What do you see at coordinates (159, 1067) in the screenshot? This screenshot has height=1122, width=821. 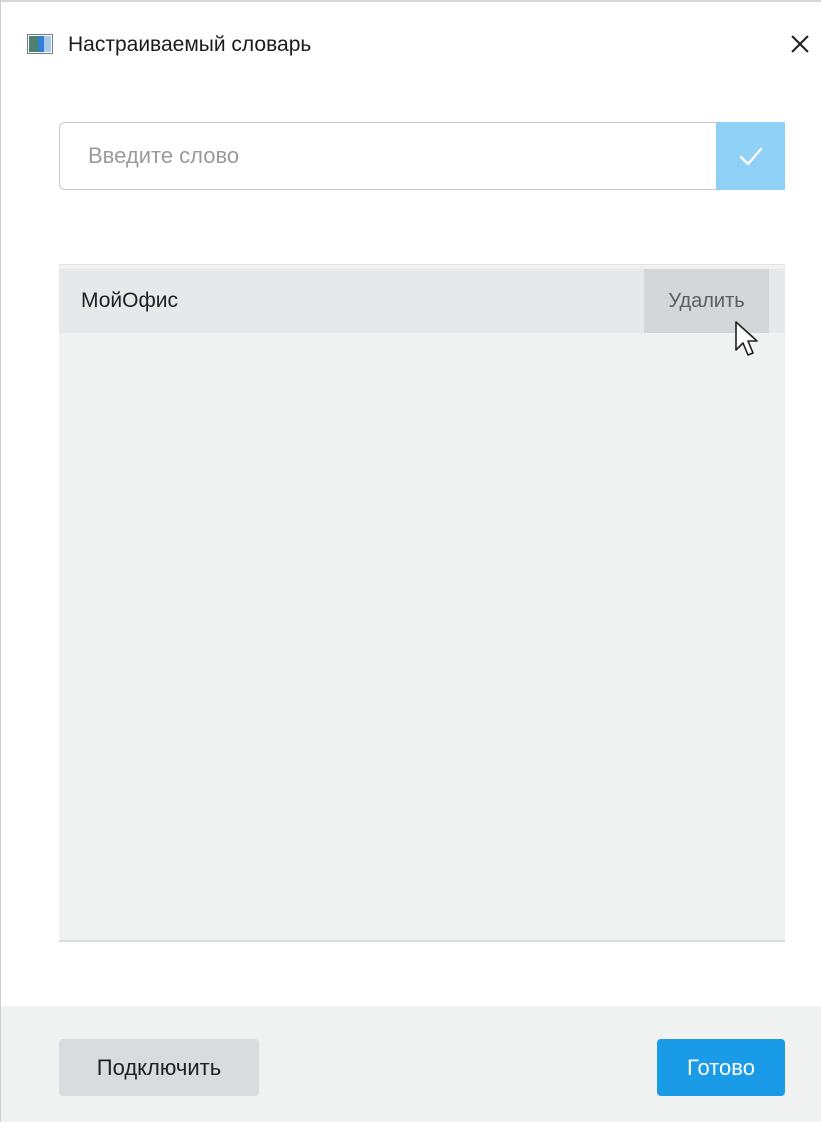 I see `connect-button: Подключить` at bounding box center [159, 1067].